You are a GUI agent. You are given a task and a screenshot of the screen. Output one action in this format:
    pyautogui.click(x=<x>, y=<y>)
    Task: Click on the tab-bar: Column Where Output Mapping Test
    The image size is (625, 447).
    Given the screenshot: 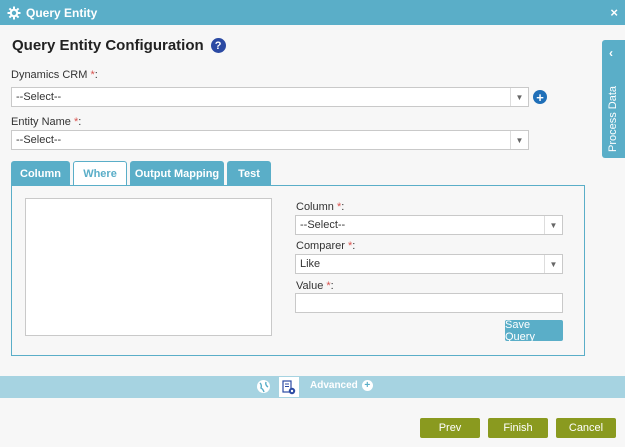 What is the action you would take?
    pyautogui.click(x=141, y=174)
    